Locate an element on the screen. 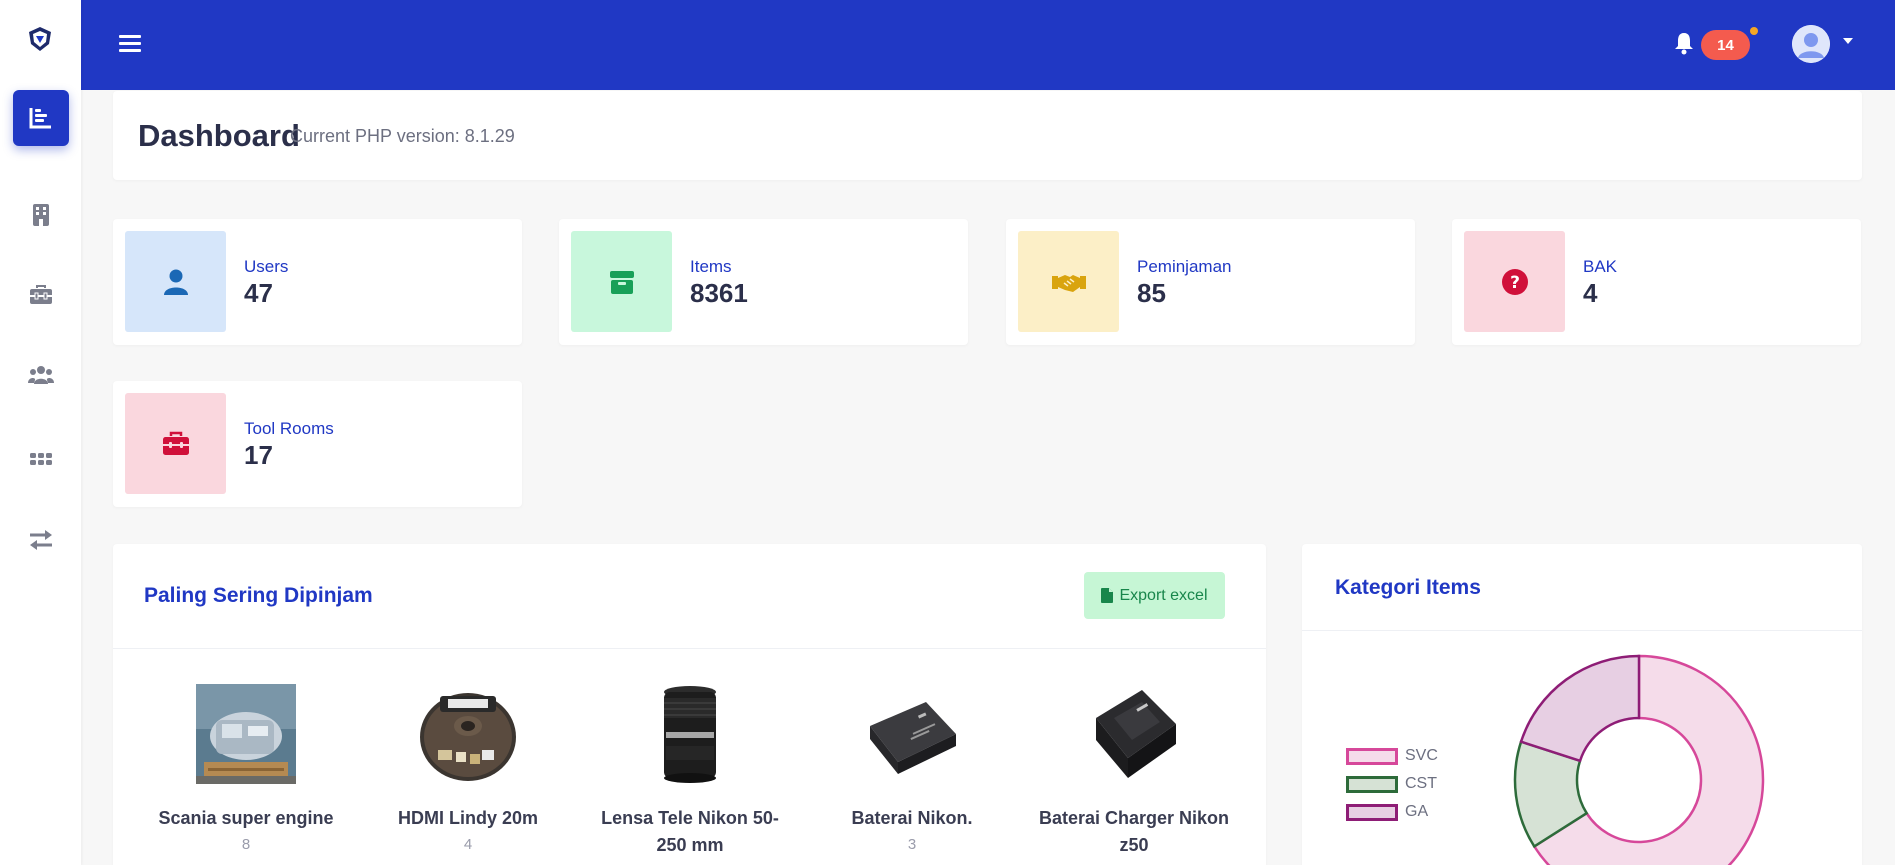  sidebar-item-apps is located at coordinates (41, 459).